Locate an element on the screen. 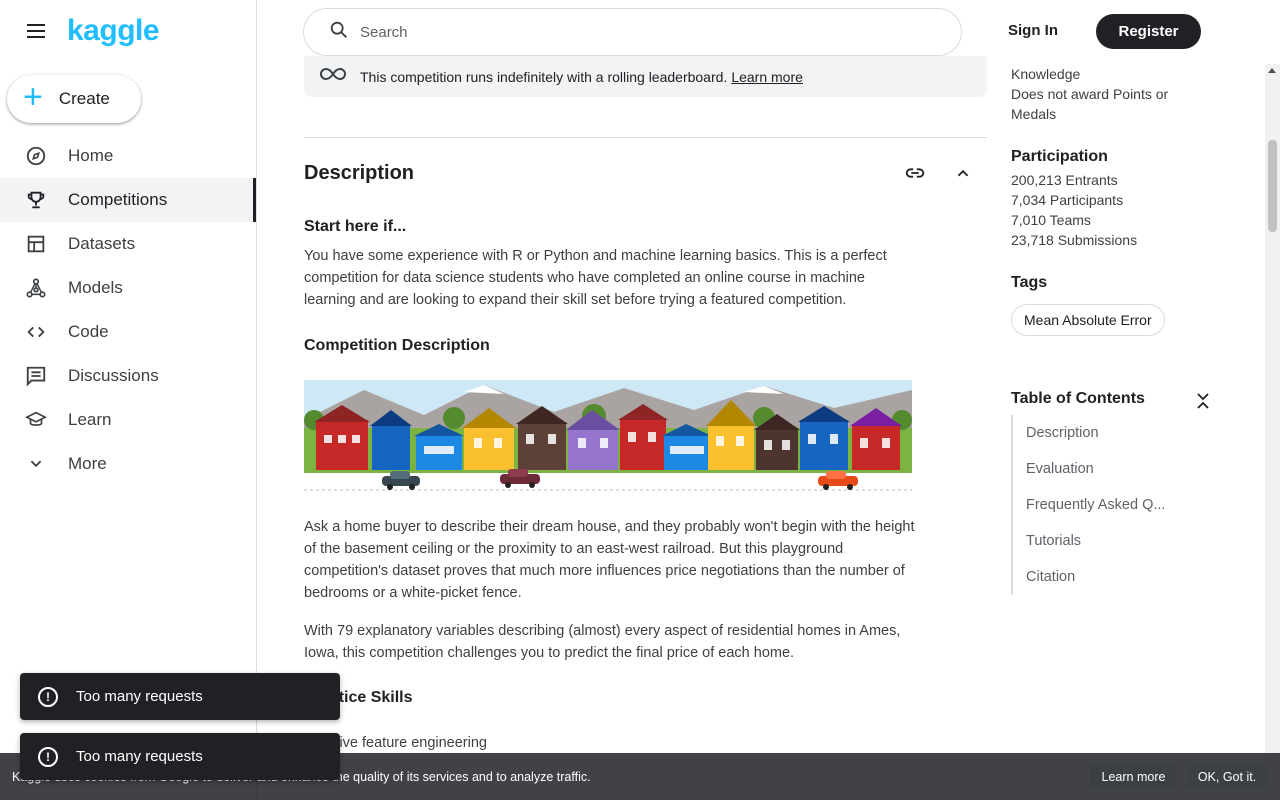 Image resolution: width=1280 pixels, height=800 pixels. kaggle-logo: kaggle is located at coordinates (113, 31).